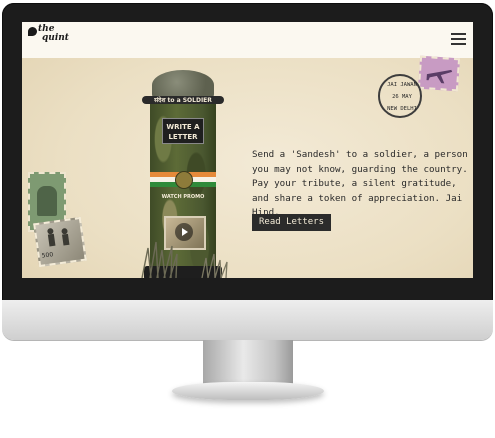 This screenshot has width=495, height=438. What do you see at coordinates (248, 391) in the screenshot?
I see `monitor-stand-base` at bounding box center [248, 391].